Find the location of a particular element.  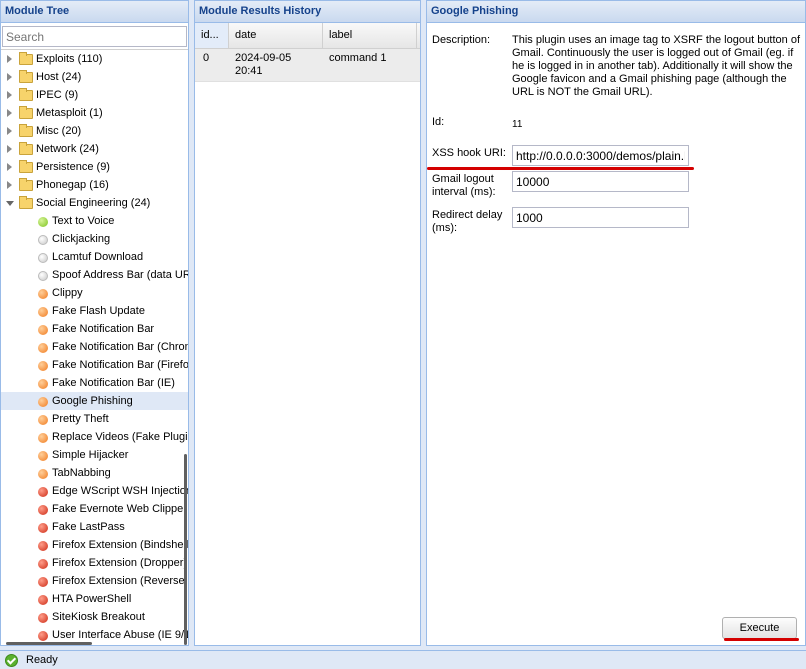

redirect-delay-label: Redirect delay (ms): is located at coordinates (467, 221).